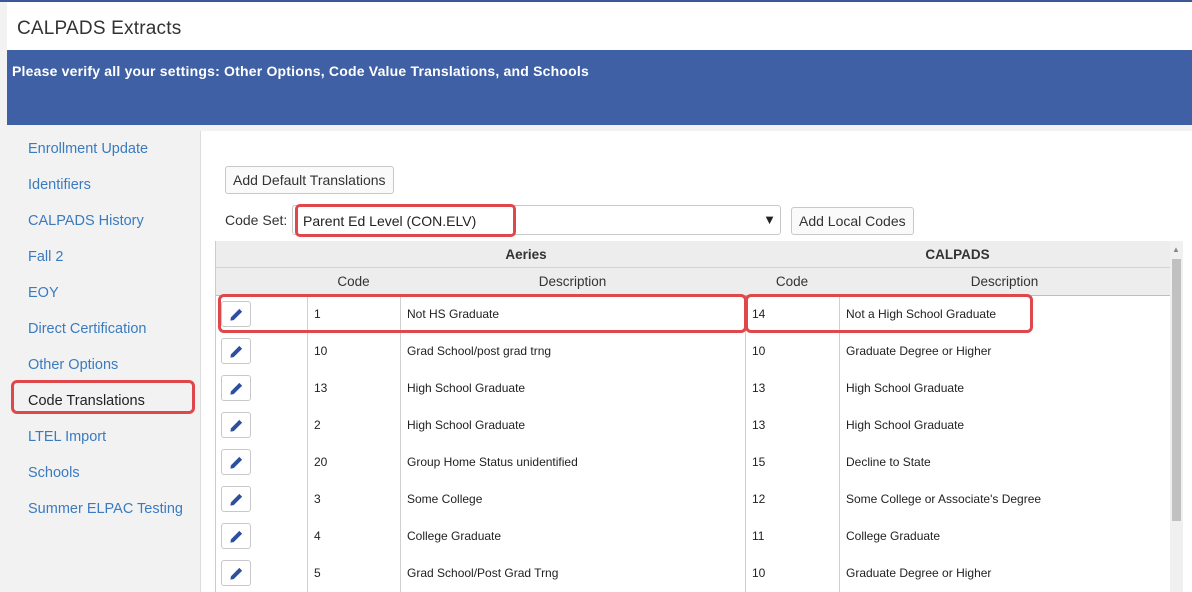  What do you see at coordinates (67, 437) in the screenshot?
I see `sidebar-item-ltel-import: LTEL Import` at bounding box center [67, 437].